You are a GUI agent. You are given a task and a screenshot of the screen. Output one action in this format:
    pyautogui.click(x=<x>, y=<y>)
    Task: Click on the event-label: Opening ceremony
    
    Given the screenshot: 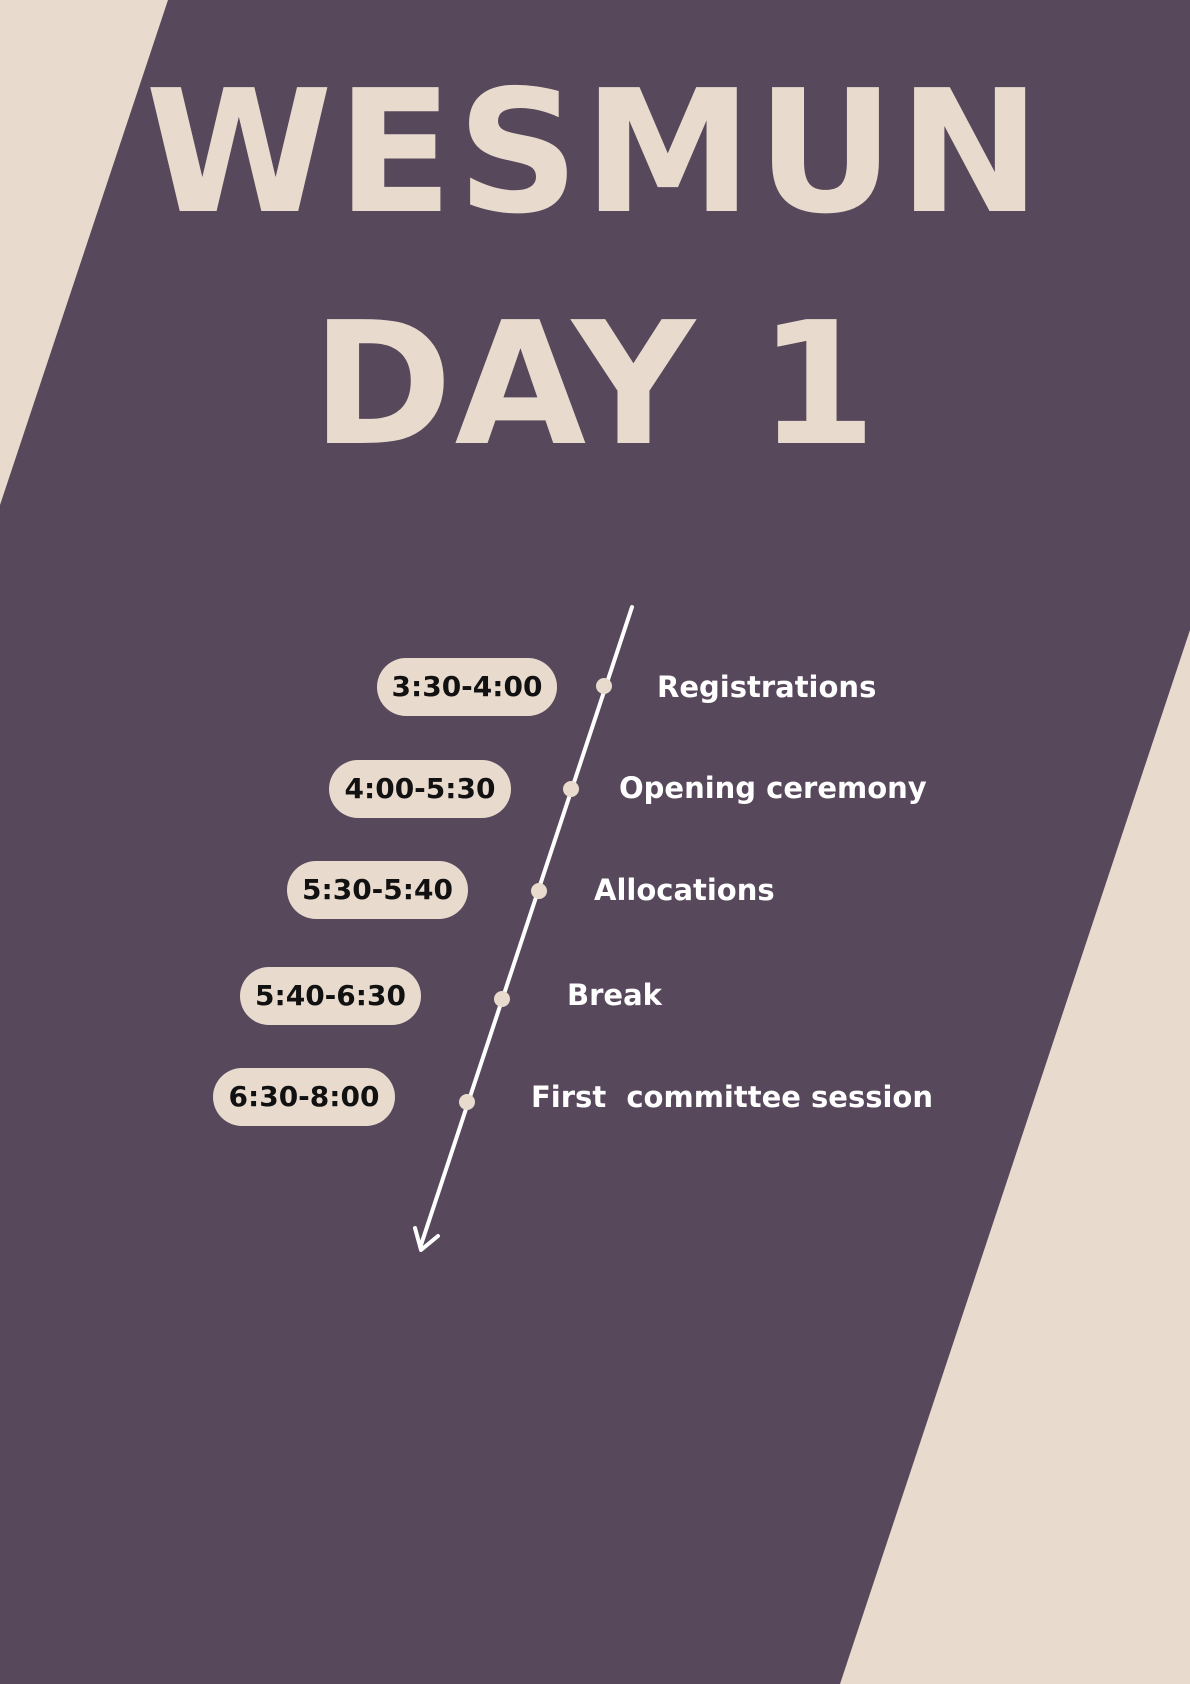 What is the action you would take?
    pyautogui.click(x=773, y=788)
    